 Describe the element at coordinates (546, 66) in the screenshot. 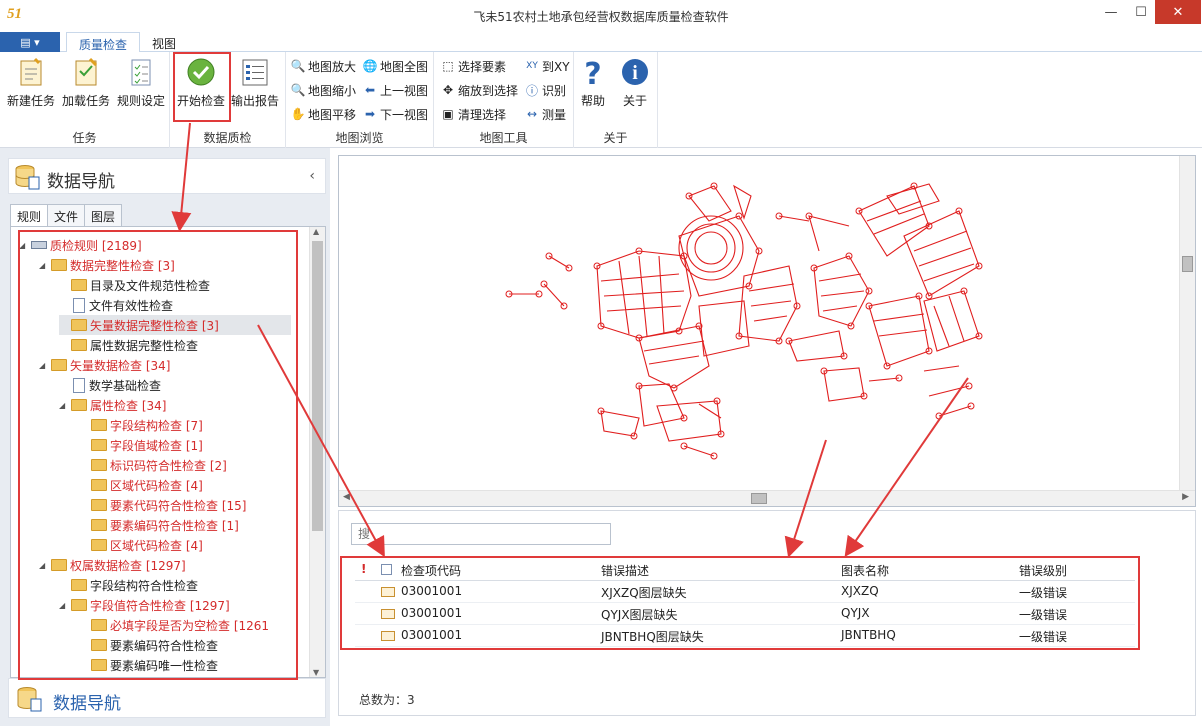

I see `goto-xy-button: XY 到XY` at that location.